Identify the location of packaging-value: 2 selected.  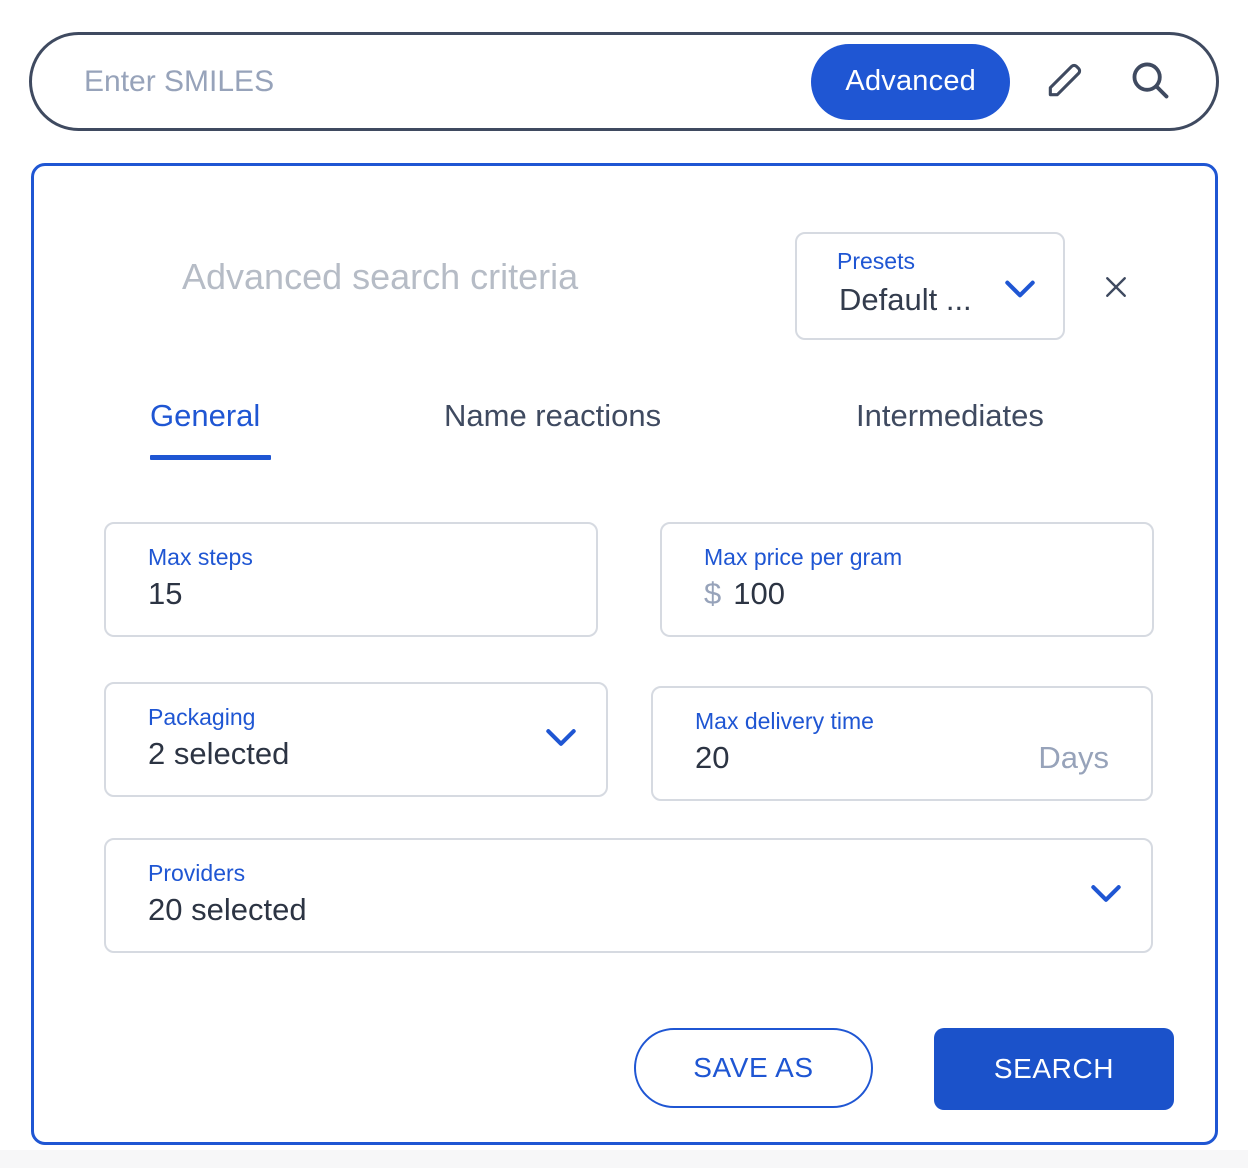
(219, 753).